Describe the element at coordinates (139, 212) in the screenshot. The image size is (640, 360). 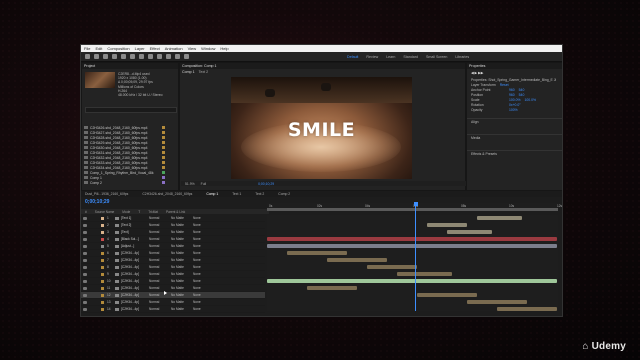
I see `column-header: T` at that location.